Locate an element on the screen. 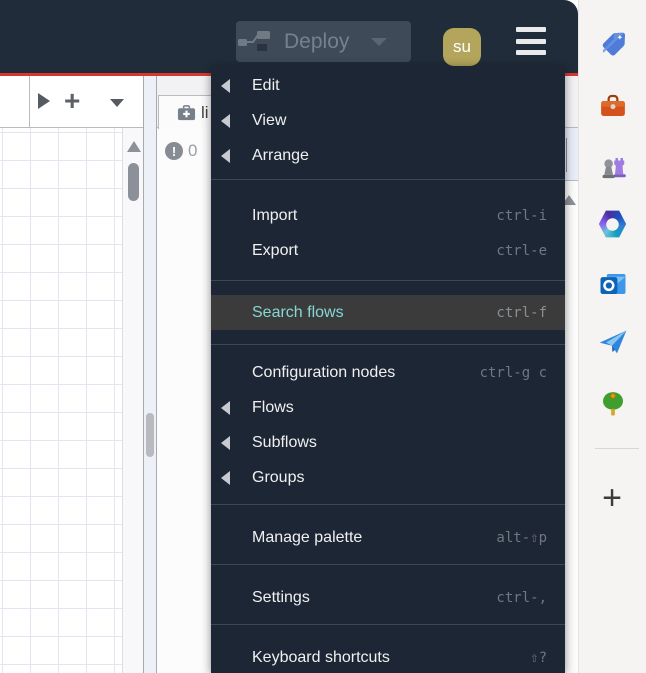 The width and height of the screenshot is (646, 673). sidebar-filter-border is located at coordinates (566, 155).